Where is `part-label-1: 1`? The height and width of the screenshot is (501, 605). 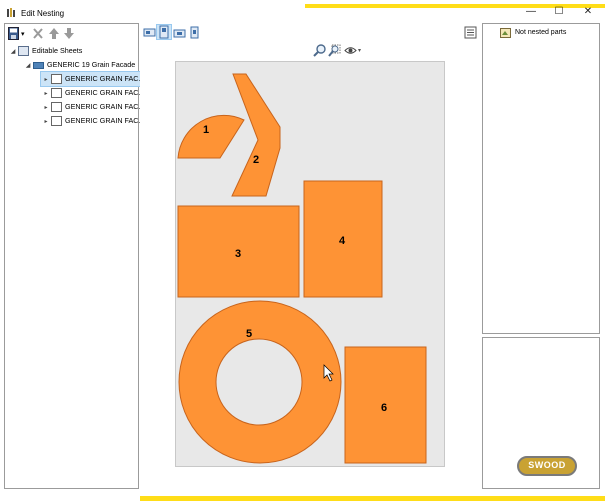 part-label-1: 1 is located at coordinates (206, 130).